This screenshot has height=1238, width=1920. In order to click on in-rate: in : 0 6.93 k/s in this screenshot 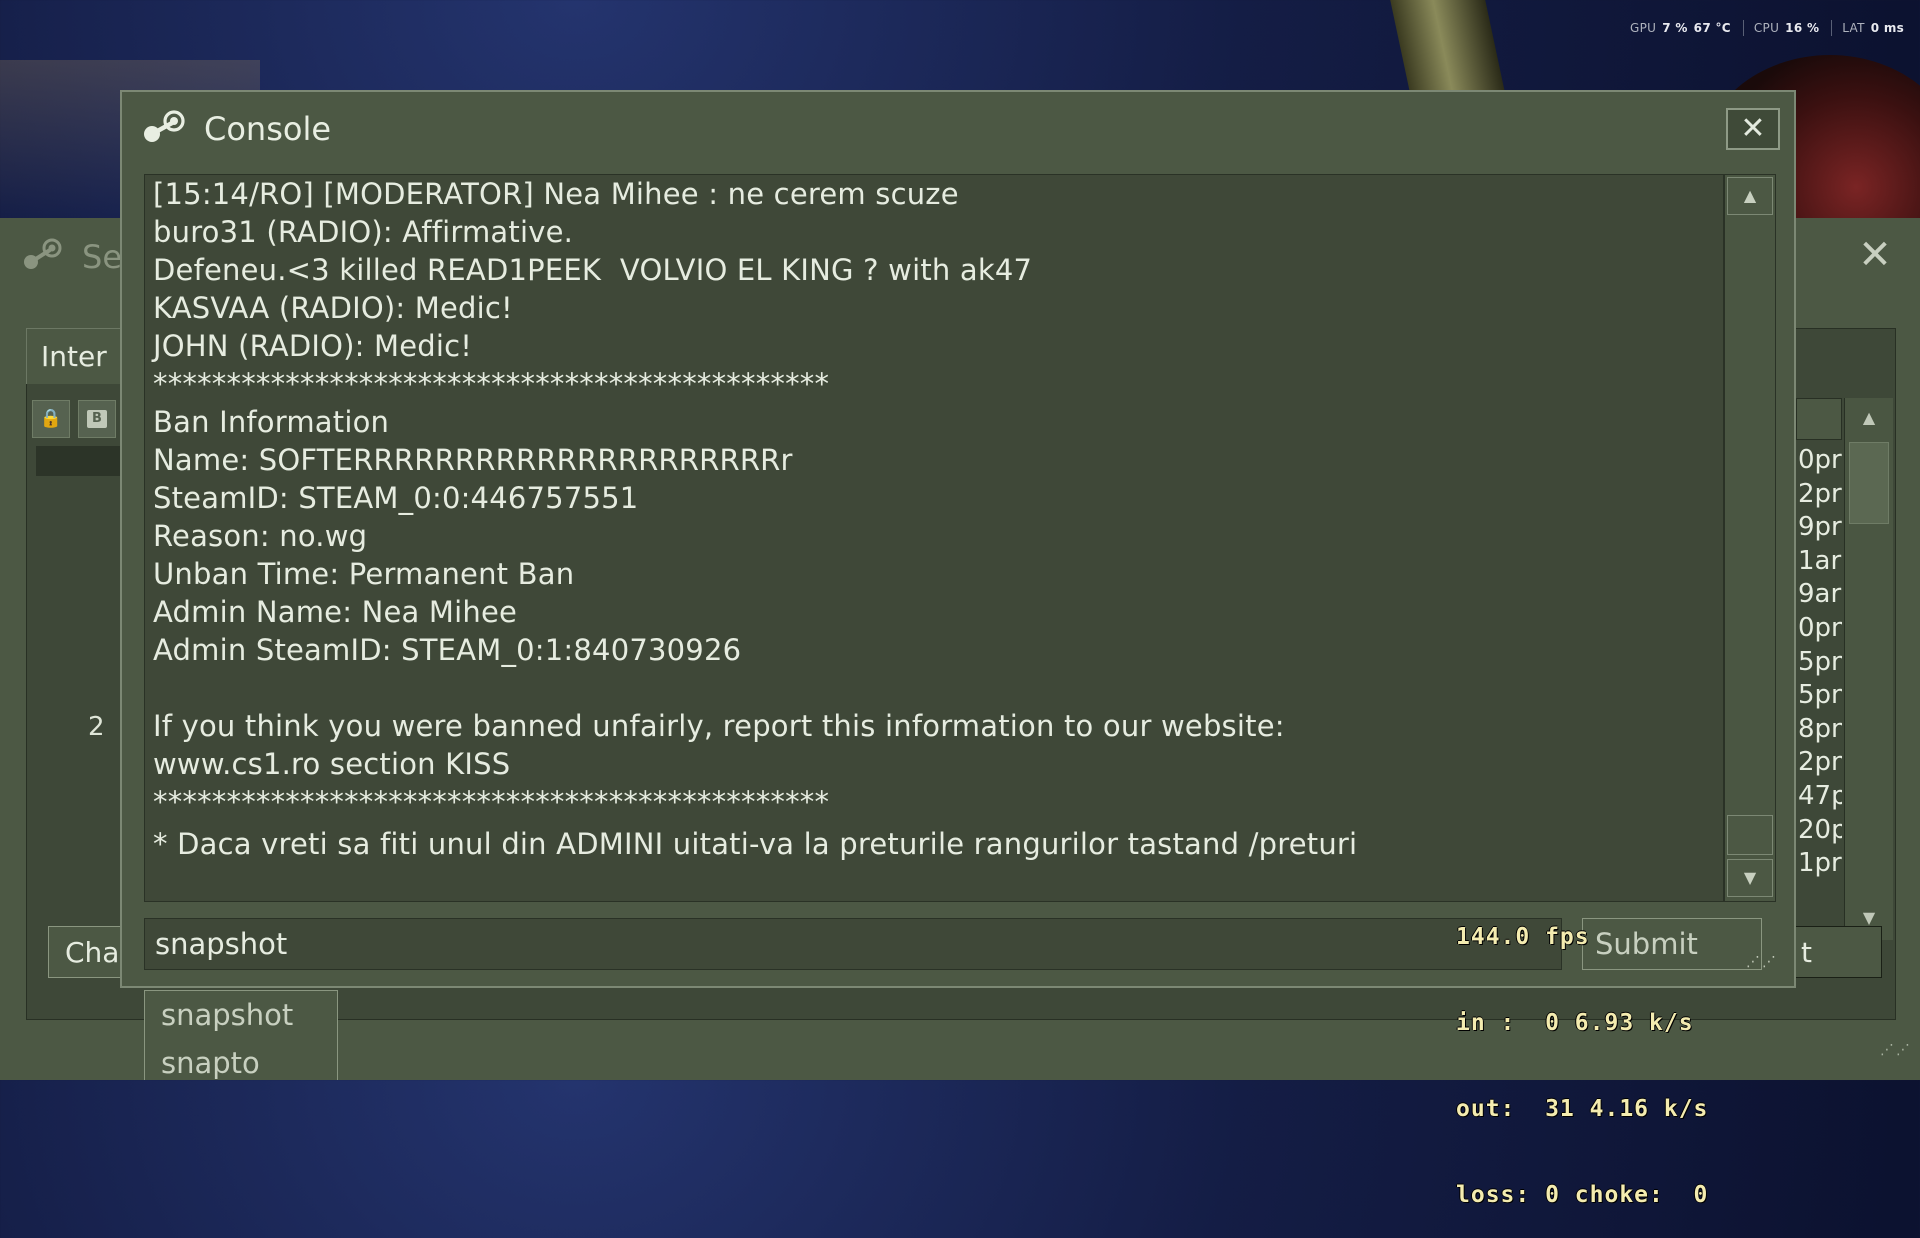, I will do `click(1575, 1023)`.